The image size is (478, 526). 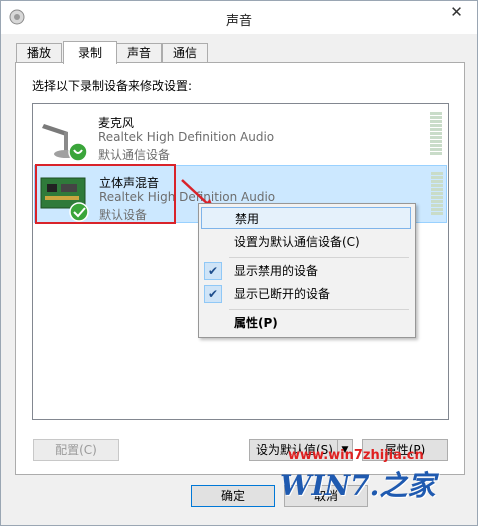 What do you see at coordinates (306, 218) in the screenshot?
I see `menu-item-disable: 禁用` at bounding box center [306, 218].